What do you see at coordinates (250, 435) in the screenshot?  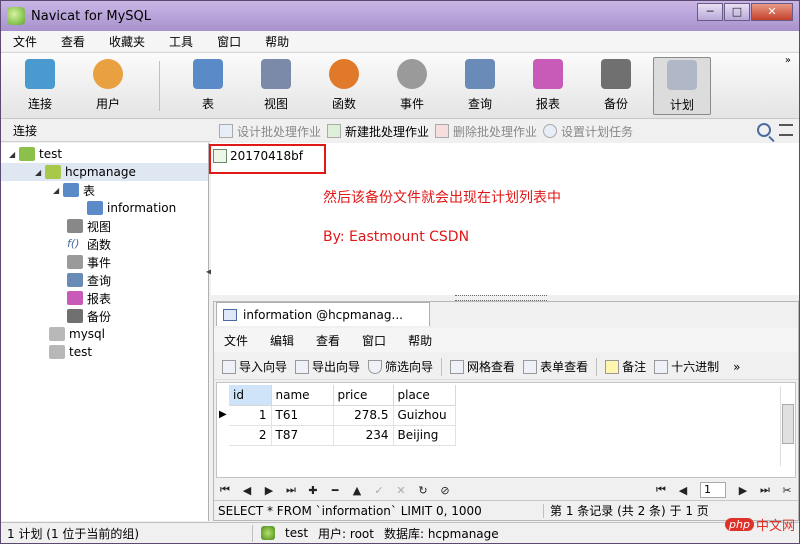 I see `cell-id: 2` at bounding box center [250, 435].